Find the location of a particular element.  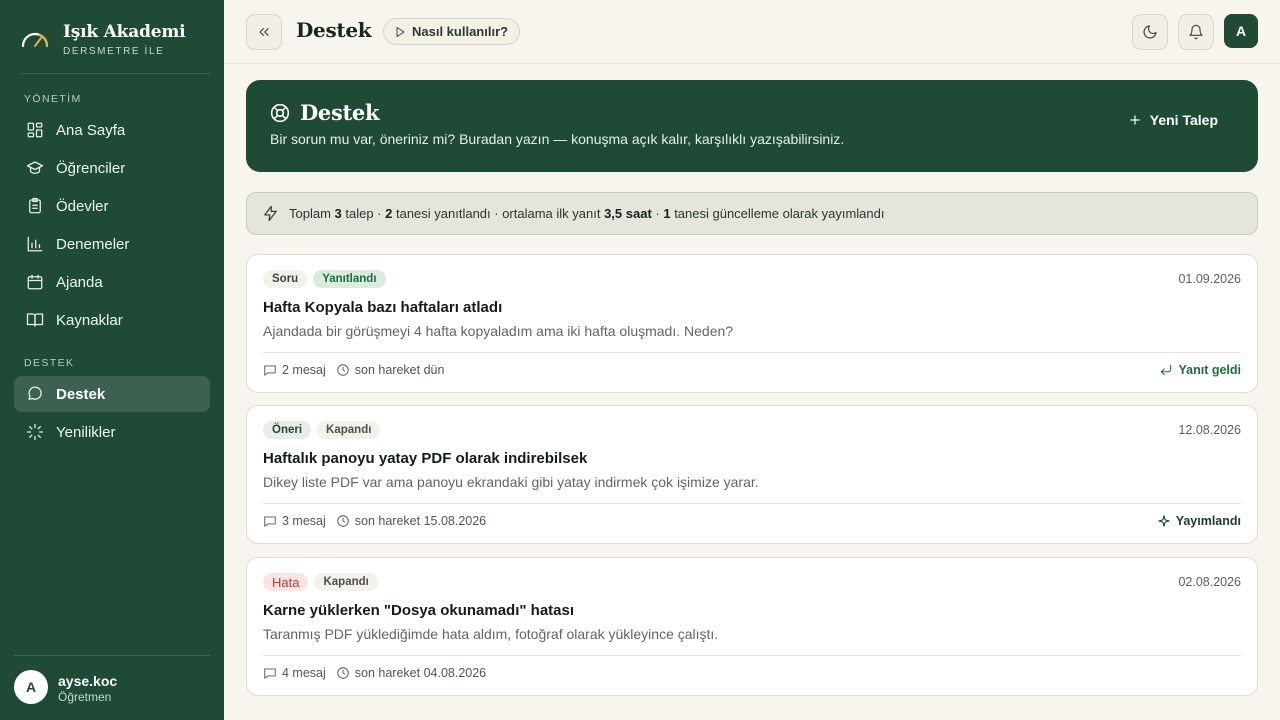

user-profile: A ayse.koc Öğretmen is located at coordinates (112, 687).